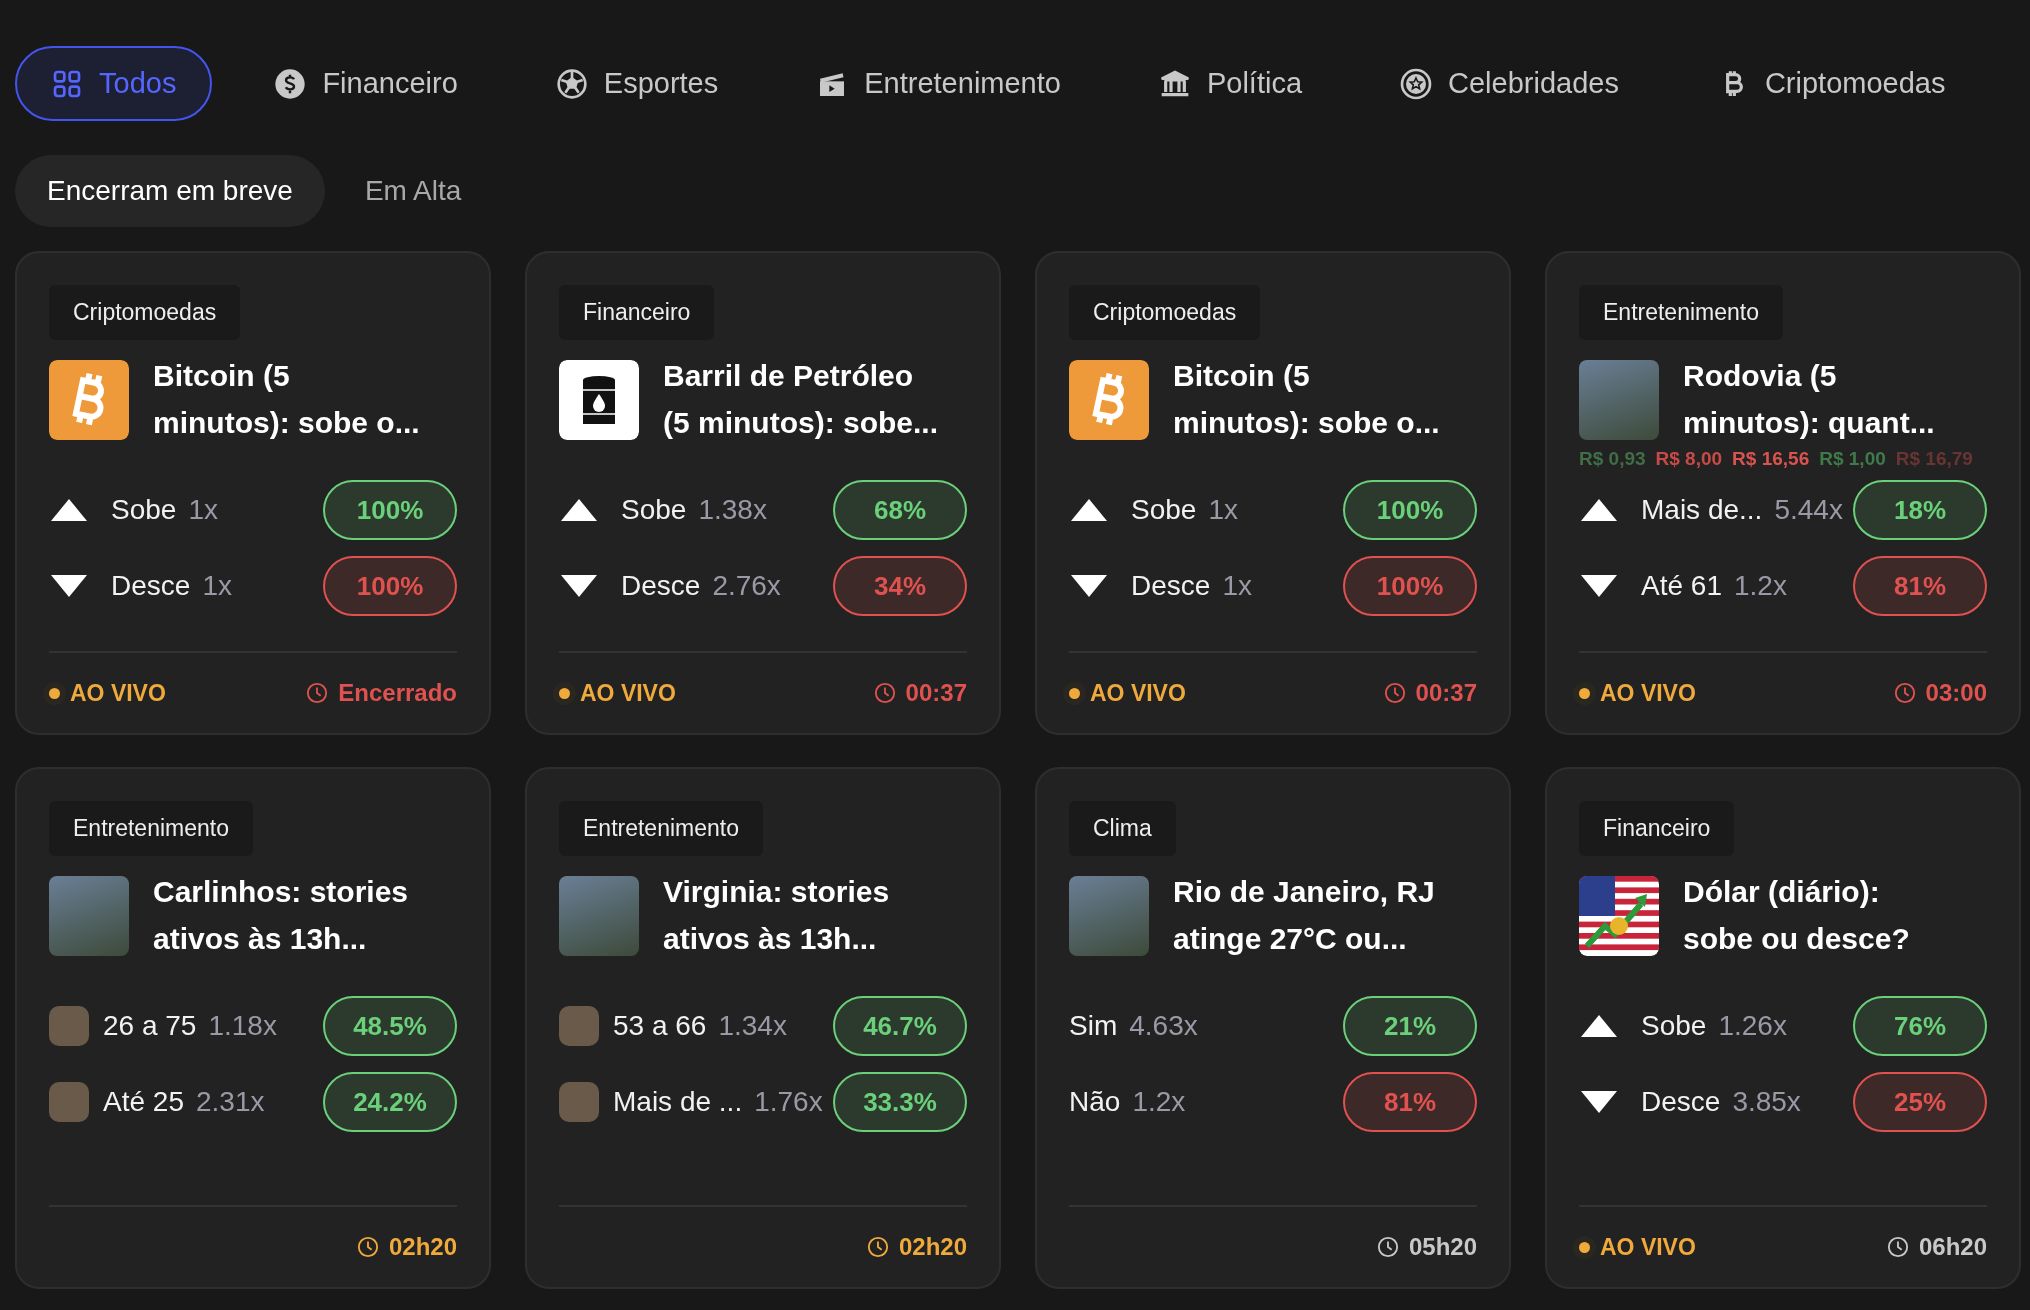 The image size is (2030, 1310). I want to click on percent-button: 21%, so click(1410, 1026).